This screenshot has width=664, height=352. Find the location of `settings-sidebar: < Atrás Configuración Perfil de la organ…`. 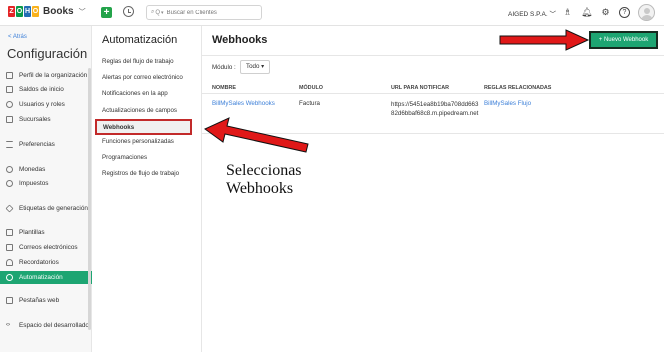

settings-sidebar: < Atrás Configuración Perfil de la organ… is located at coordinates (46, 189).